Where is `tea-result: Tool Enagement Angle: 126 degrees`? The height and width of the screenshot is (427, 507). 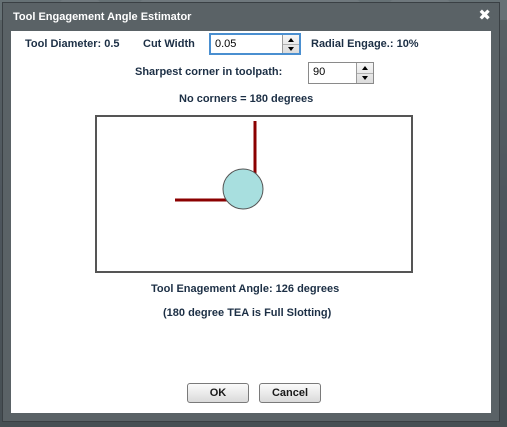
tea-result: Tool Enagement Angle: 126 degrees is located at coordinates (245, 289).